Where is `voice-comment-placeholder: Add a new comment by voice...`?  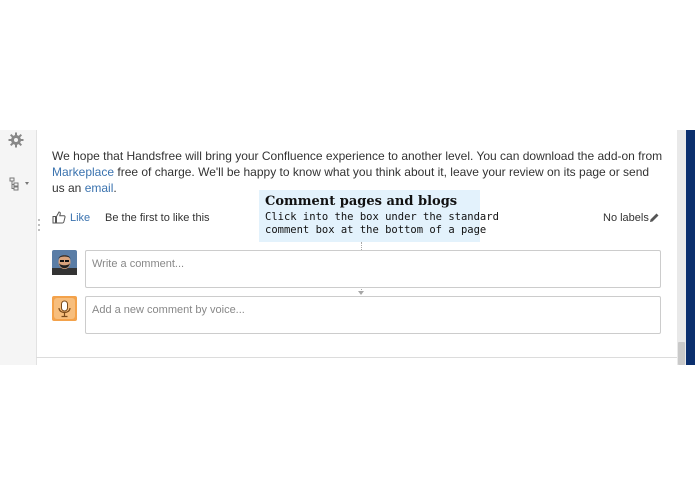
voice-comment-placeholder: Add a new comment by voice... is located at coordinates (168, 310).